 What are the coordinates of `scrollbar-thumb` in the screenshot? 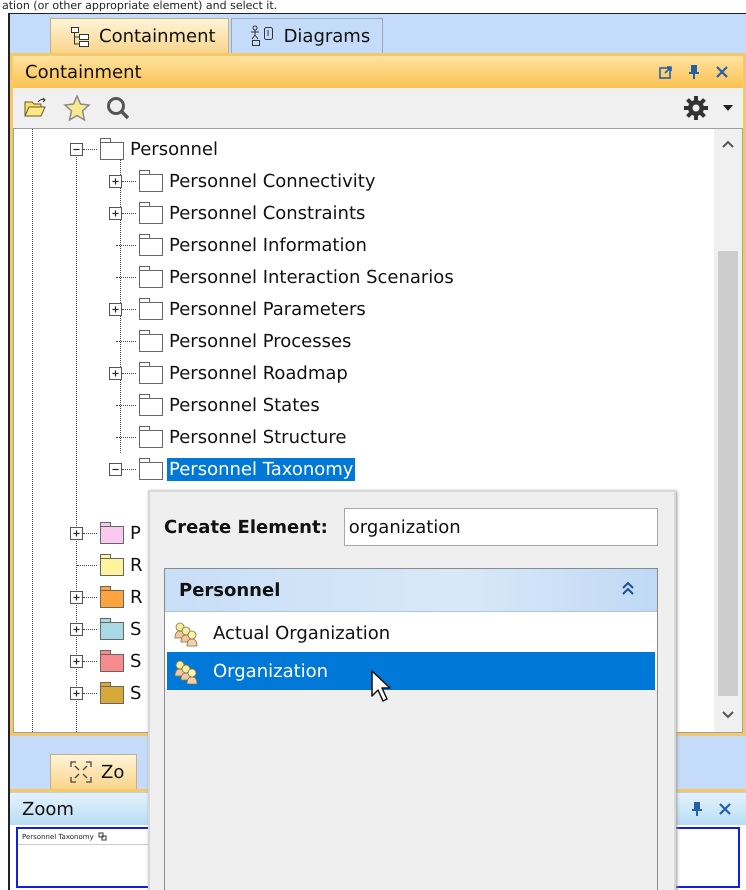 It's located at (728, 473).